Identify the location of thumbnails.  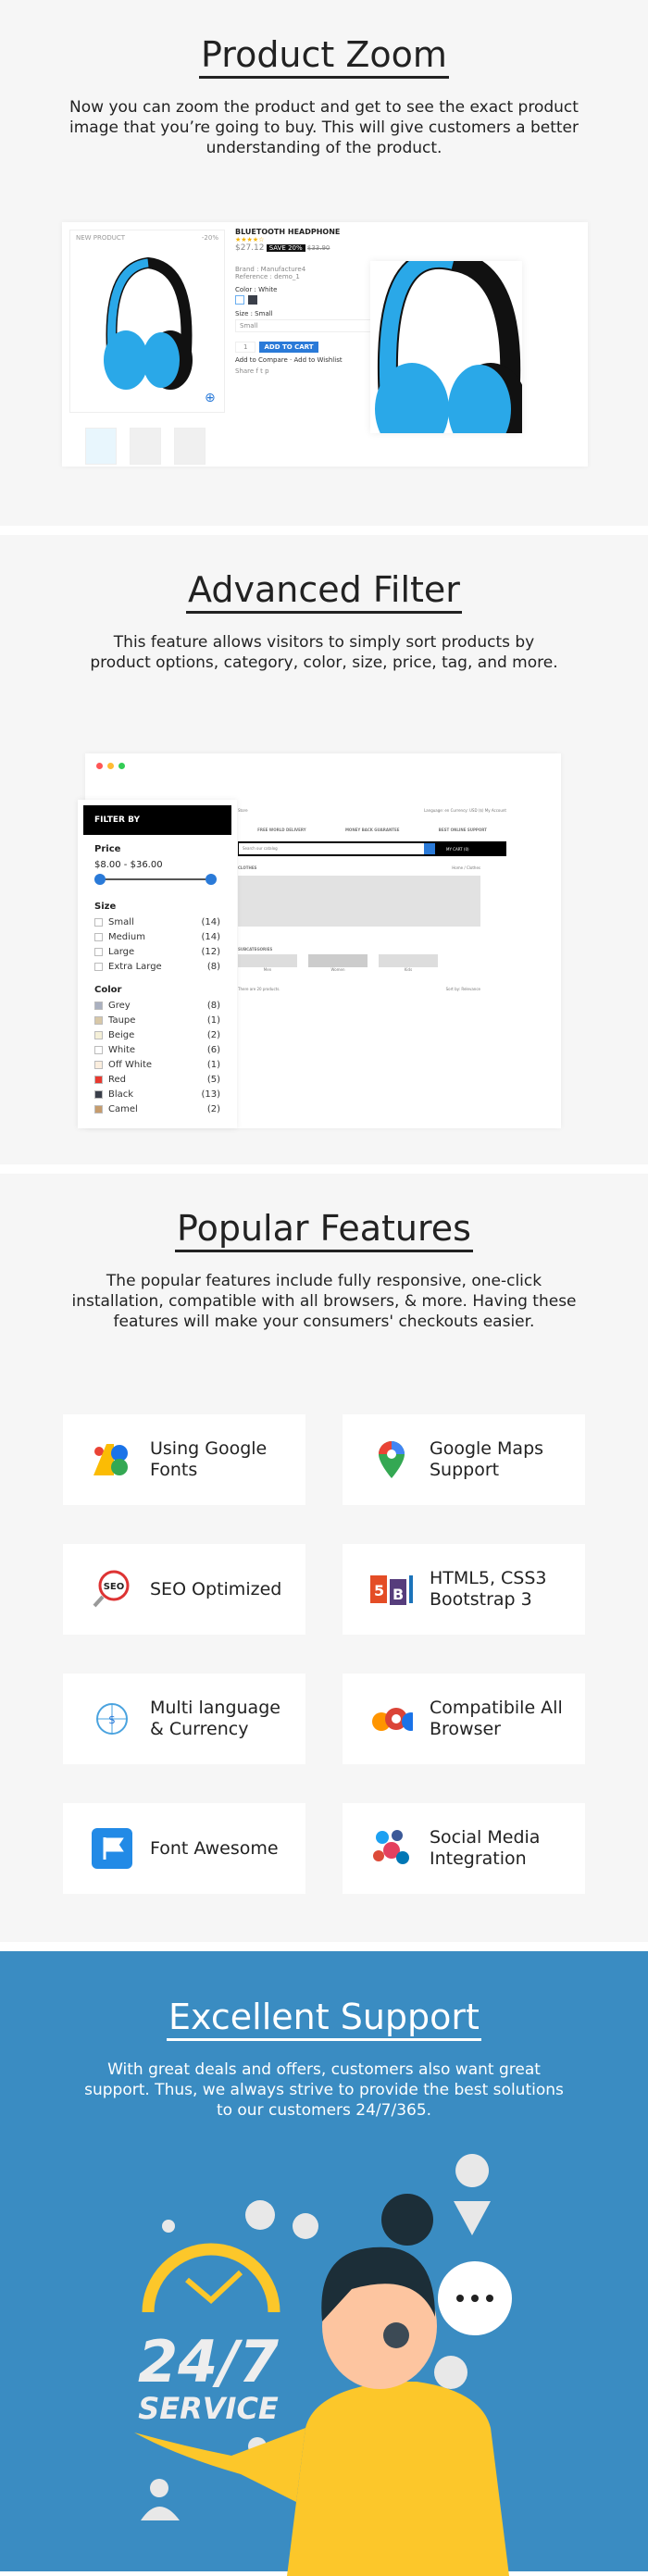
(145, 446).